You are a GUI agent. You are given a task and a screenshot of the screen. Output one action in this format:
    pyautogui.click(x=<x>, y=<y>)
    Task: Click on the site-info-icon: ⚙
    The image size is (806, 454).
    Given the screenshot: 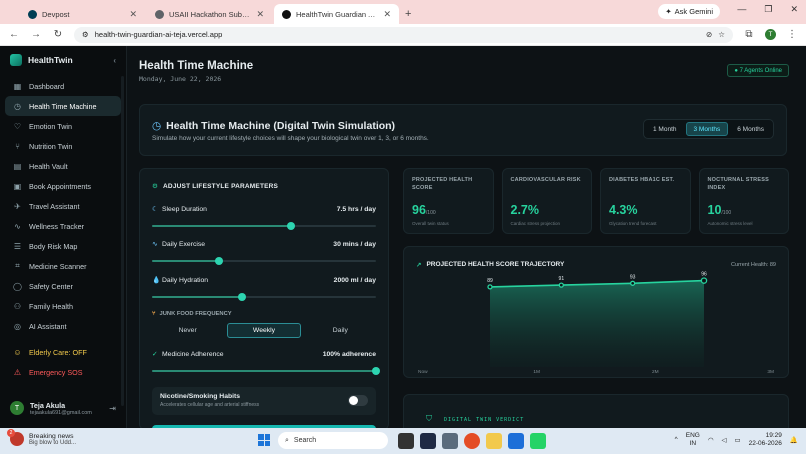 What is the action you would take?
    pyautogui.click(x=85, y=34)
    